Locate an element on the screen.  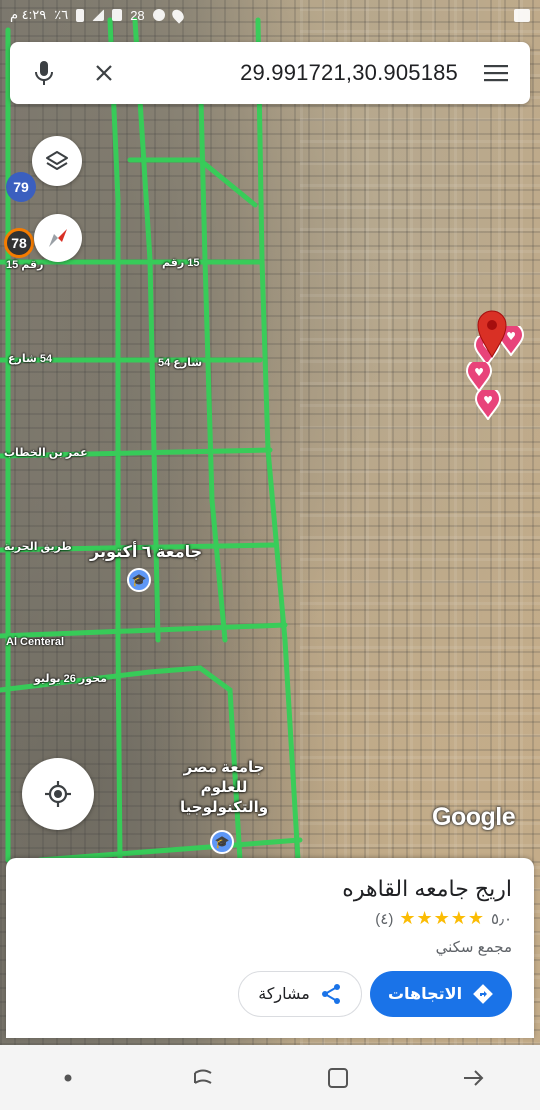
nav-back-button is located at coordinates (473, 1078).